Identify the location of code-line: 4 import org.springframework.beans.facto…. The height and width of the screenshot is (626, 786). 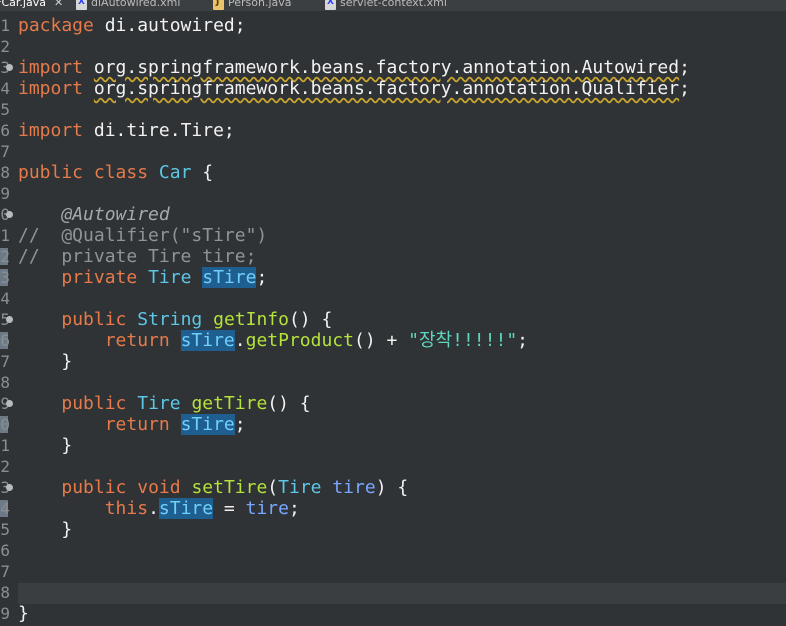
(393, 88).